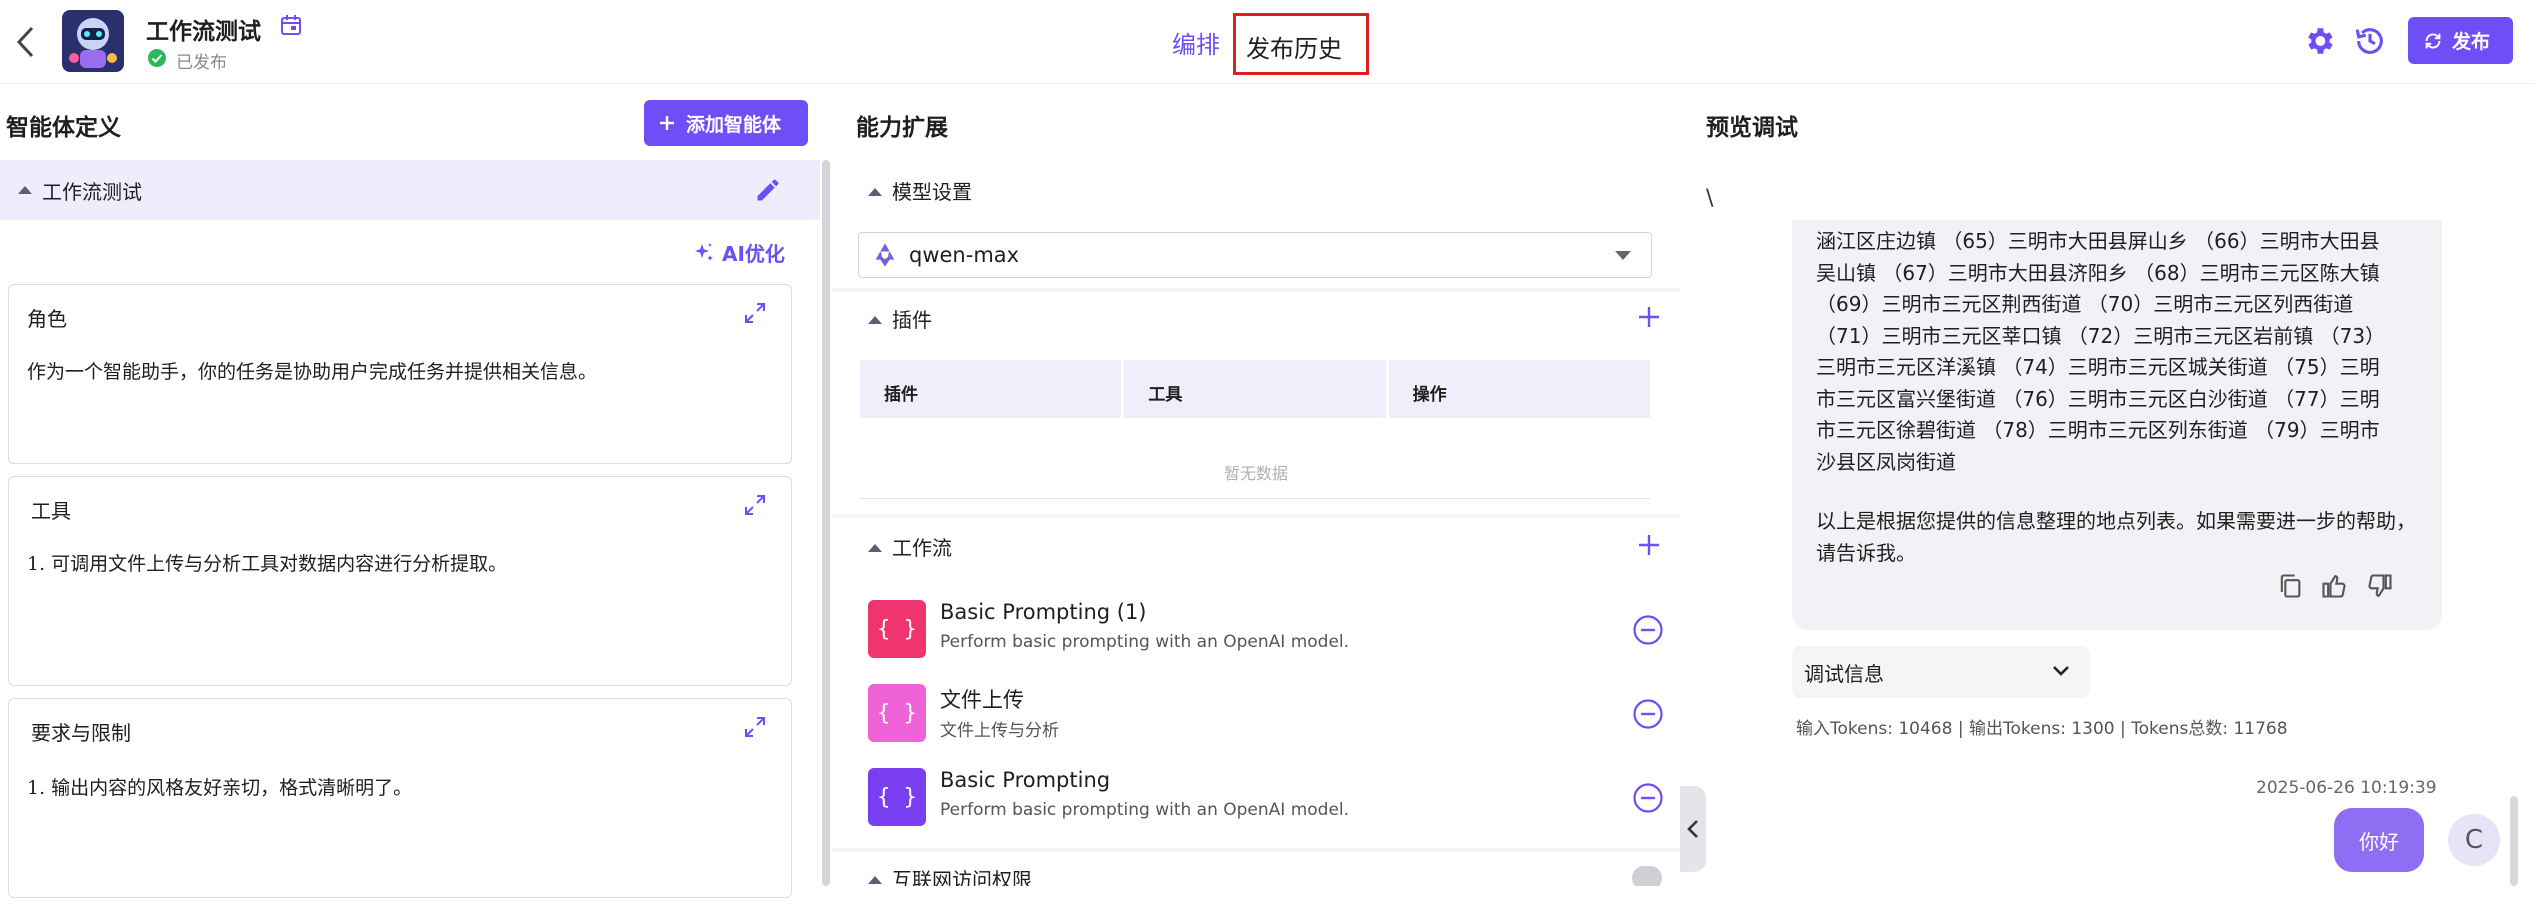 The width and height of the screenshot is (2535, 898). I want to click on chevron-left-icon, so click(1693, 829).